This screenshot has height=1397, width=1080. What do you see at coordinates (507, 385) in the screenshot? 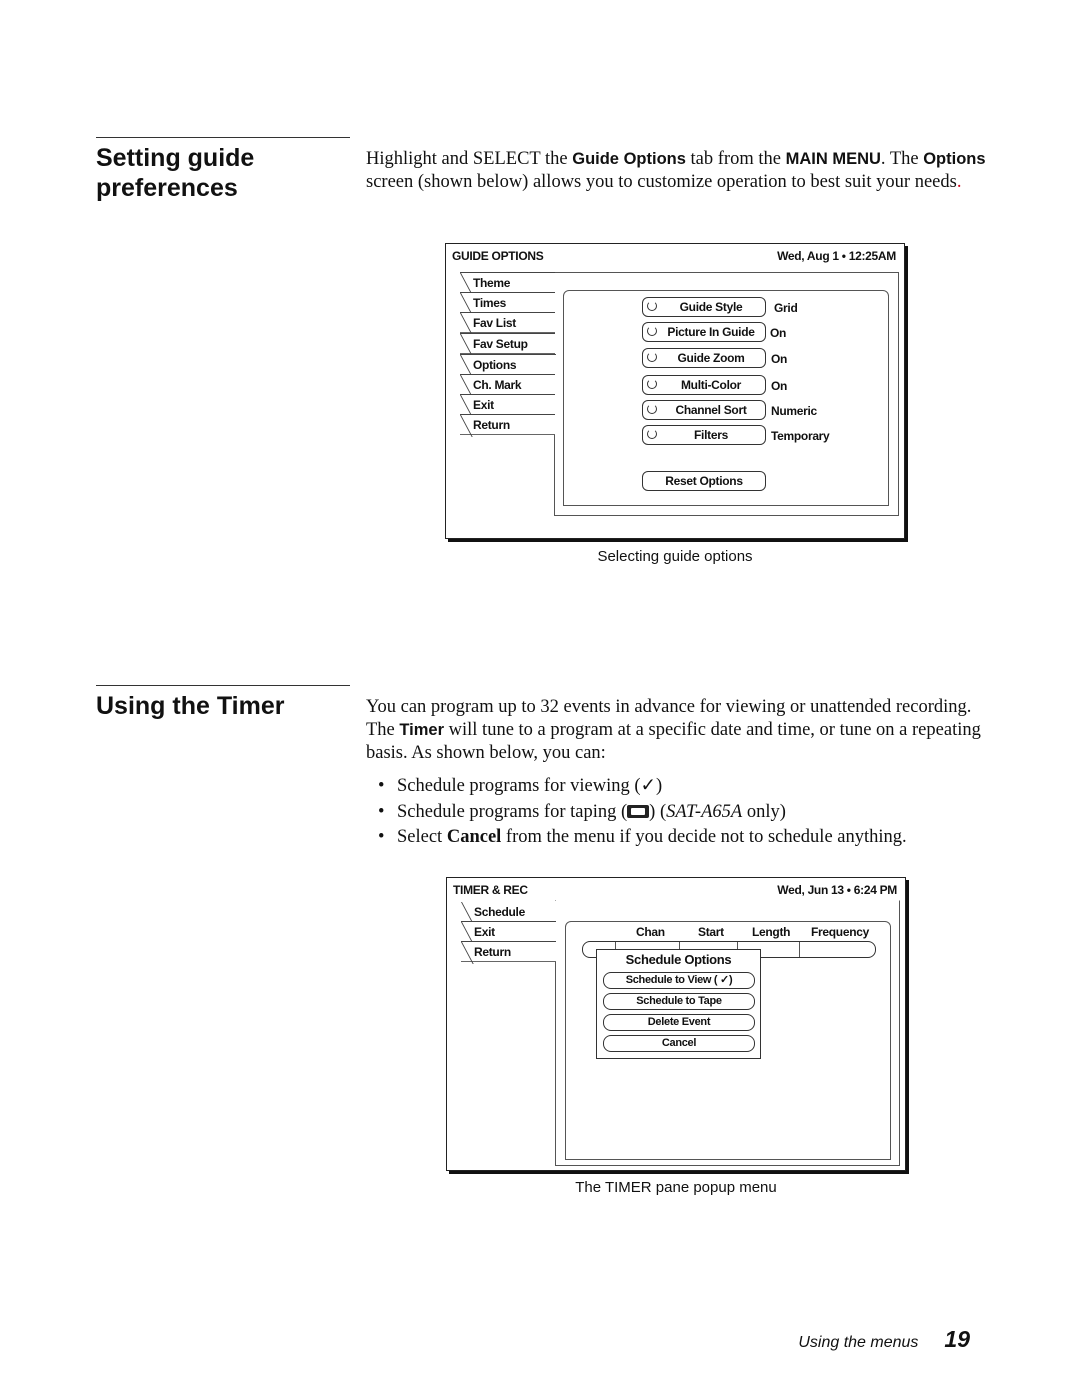
I see `tab-ch-mark: Ch. Mark` at bounding box center [507, 385].